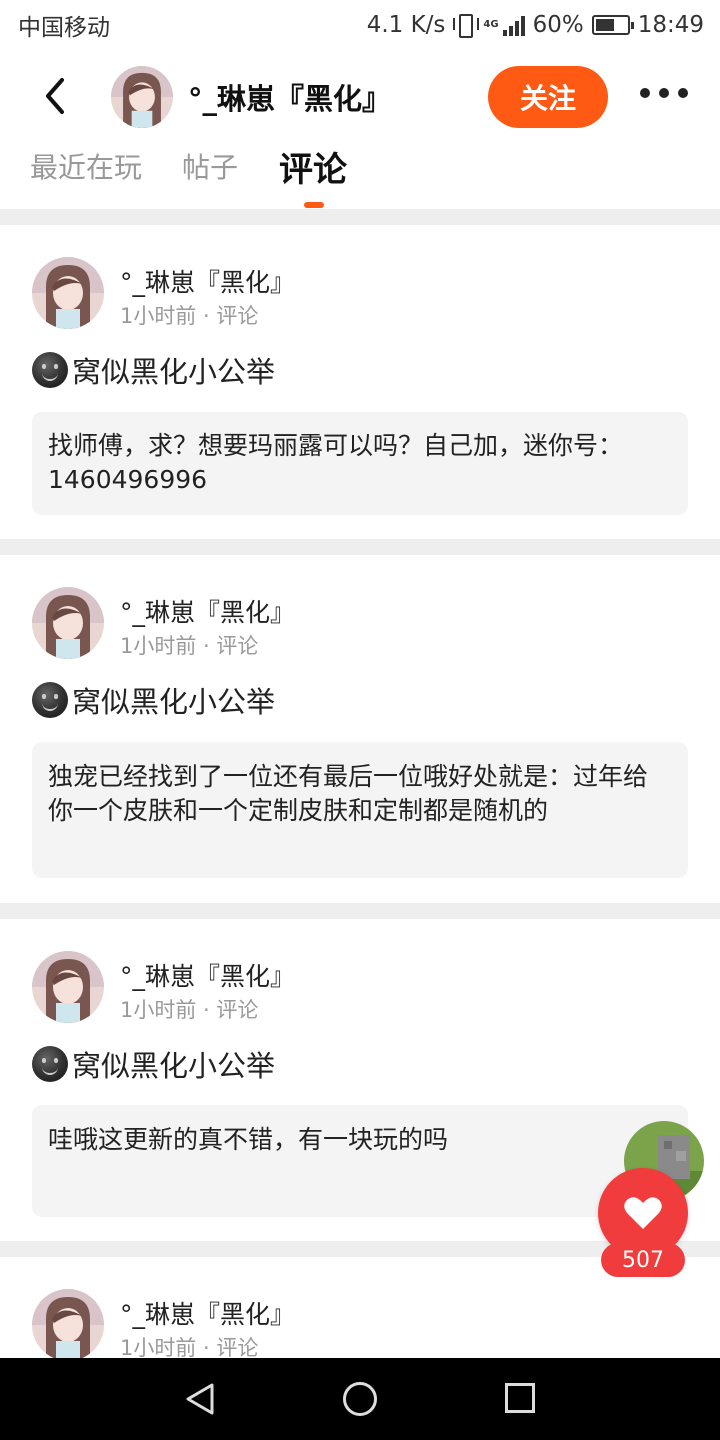  What do you see at coordinates (290, 99) in the screenshot?
I see `profile-name: °_琳崽『黑化』` at bounding box center [290, 99].